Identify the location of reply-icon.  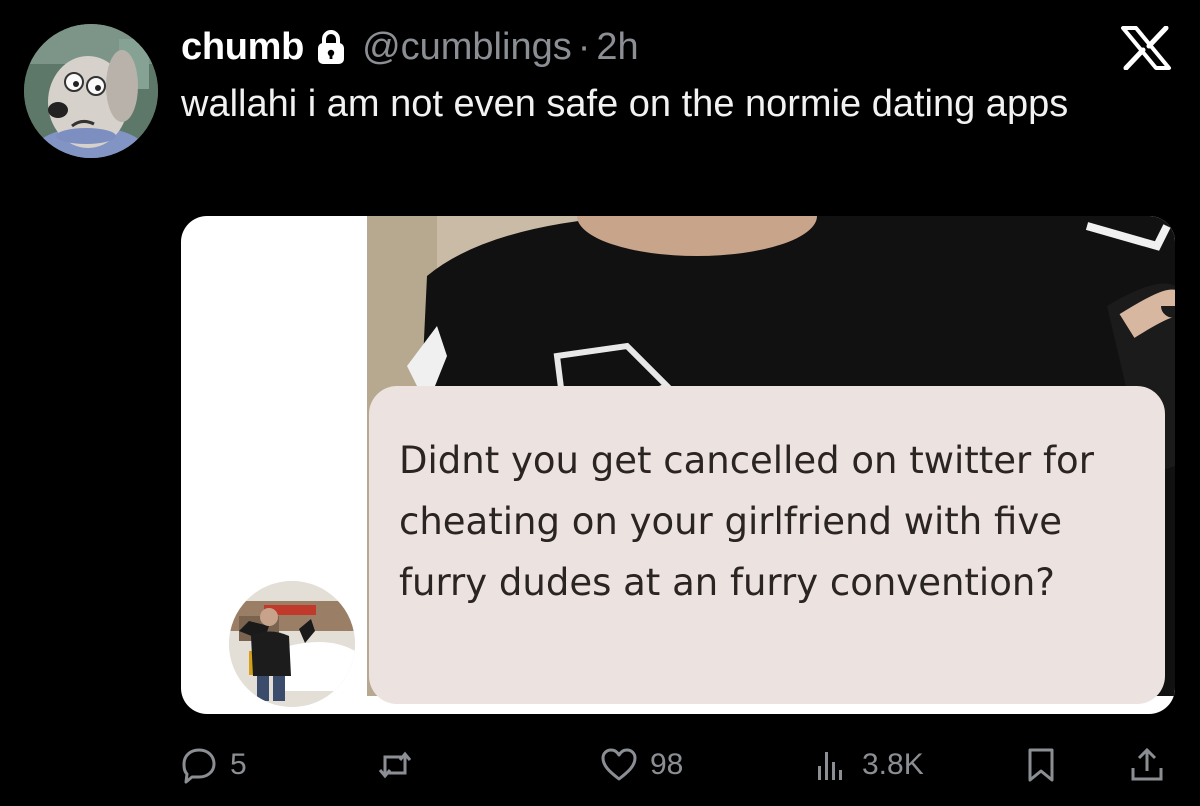
(199, 765).